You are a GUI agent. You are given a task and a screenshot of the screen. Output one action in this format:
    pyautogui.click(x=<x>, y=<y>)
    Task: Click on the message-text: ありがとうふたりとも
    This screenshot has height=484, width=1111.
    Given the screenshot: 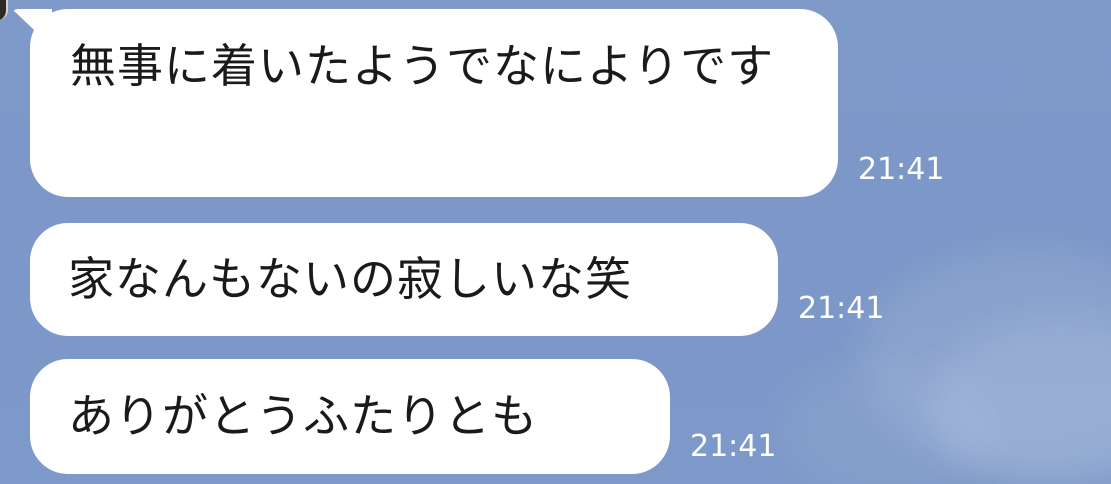 What is the action you would take?
    pyautogui.click(x=303, y=416)
    